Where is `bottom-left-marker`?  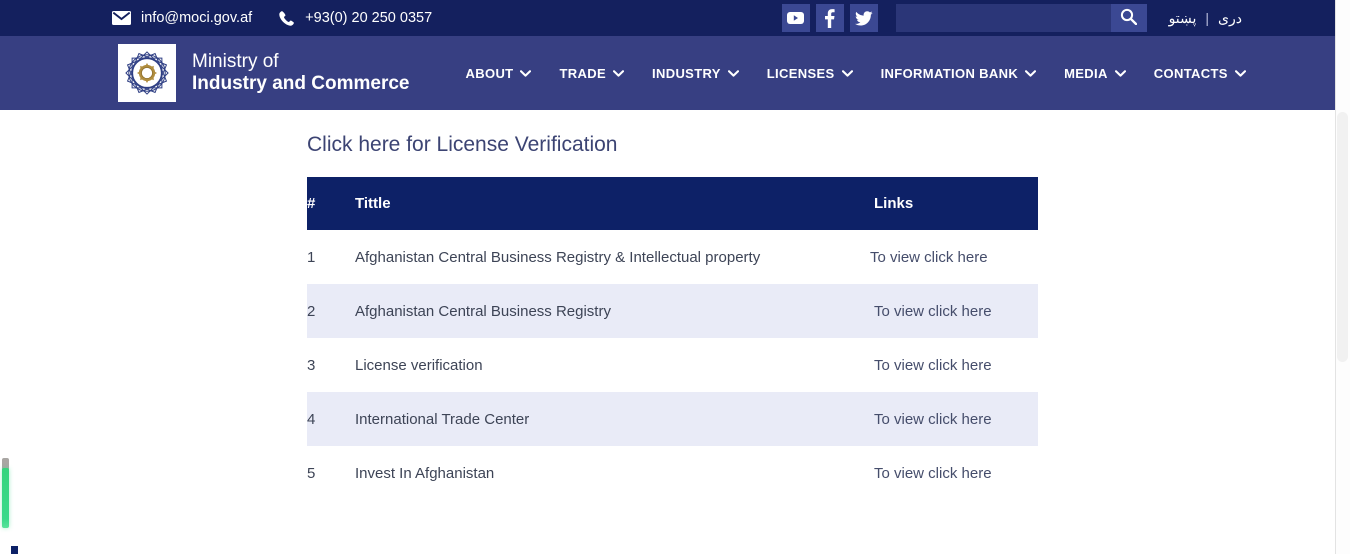
bottom-left-marker is located at coordinates (14, 550).